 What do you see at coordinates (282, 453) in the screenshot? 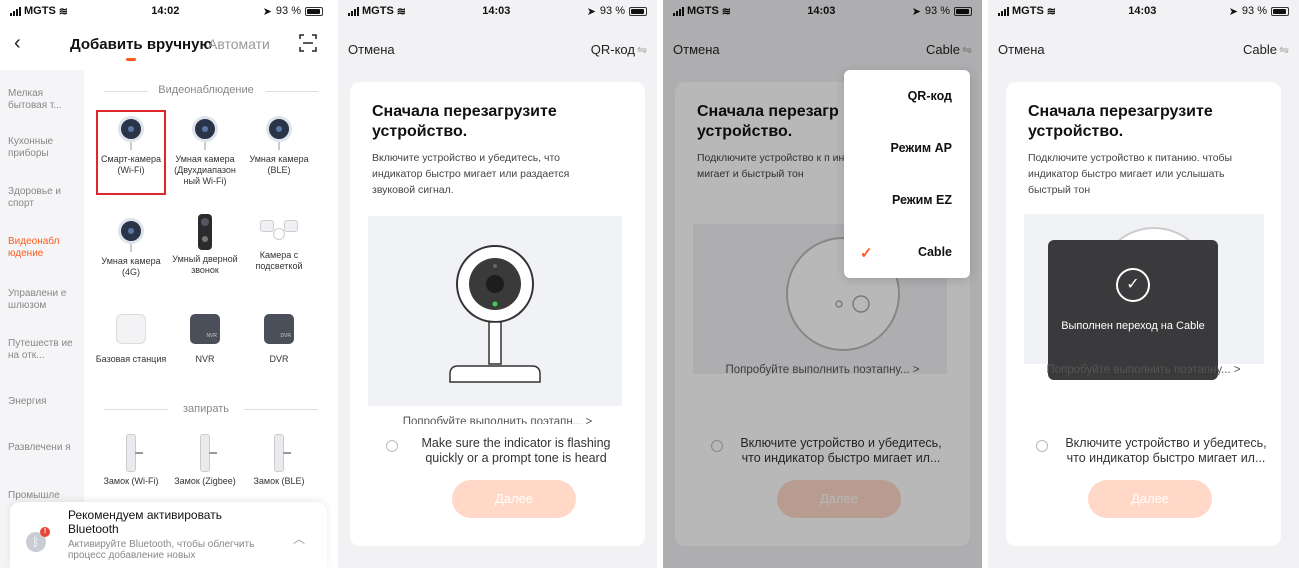
I see `lock-icon` at bounding box center [282, 453].